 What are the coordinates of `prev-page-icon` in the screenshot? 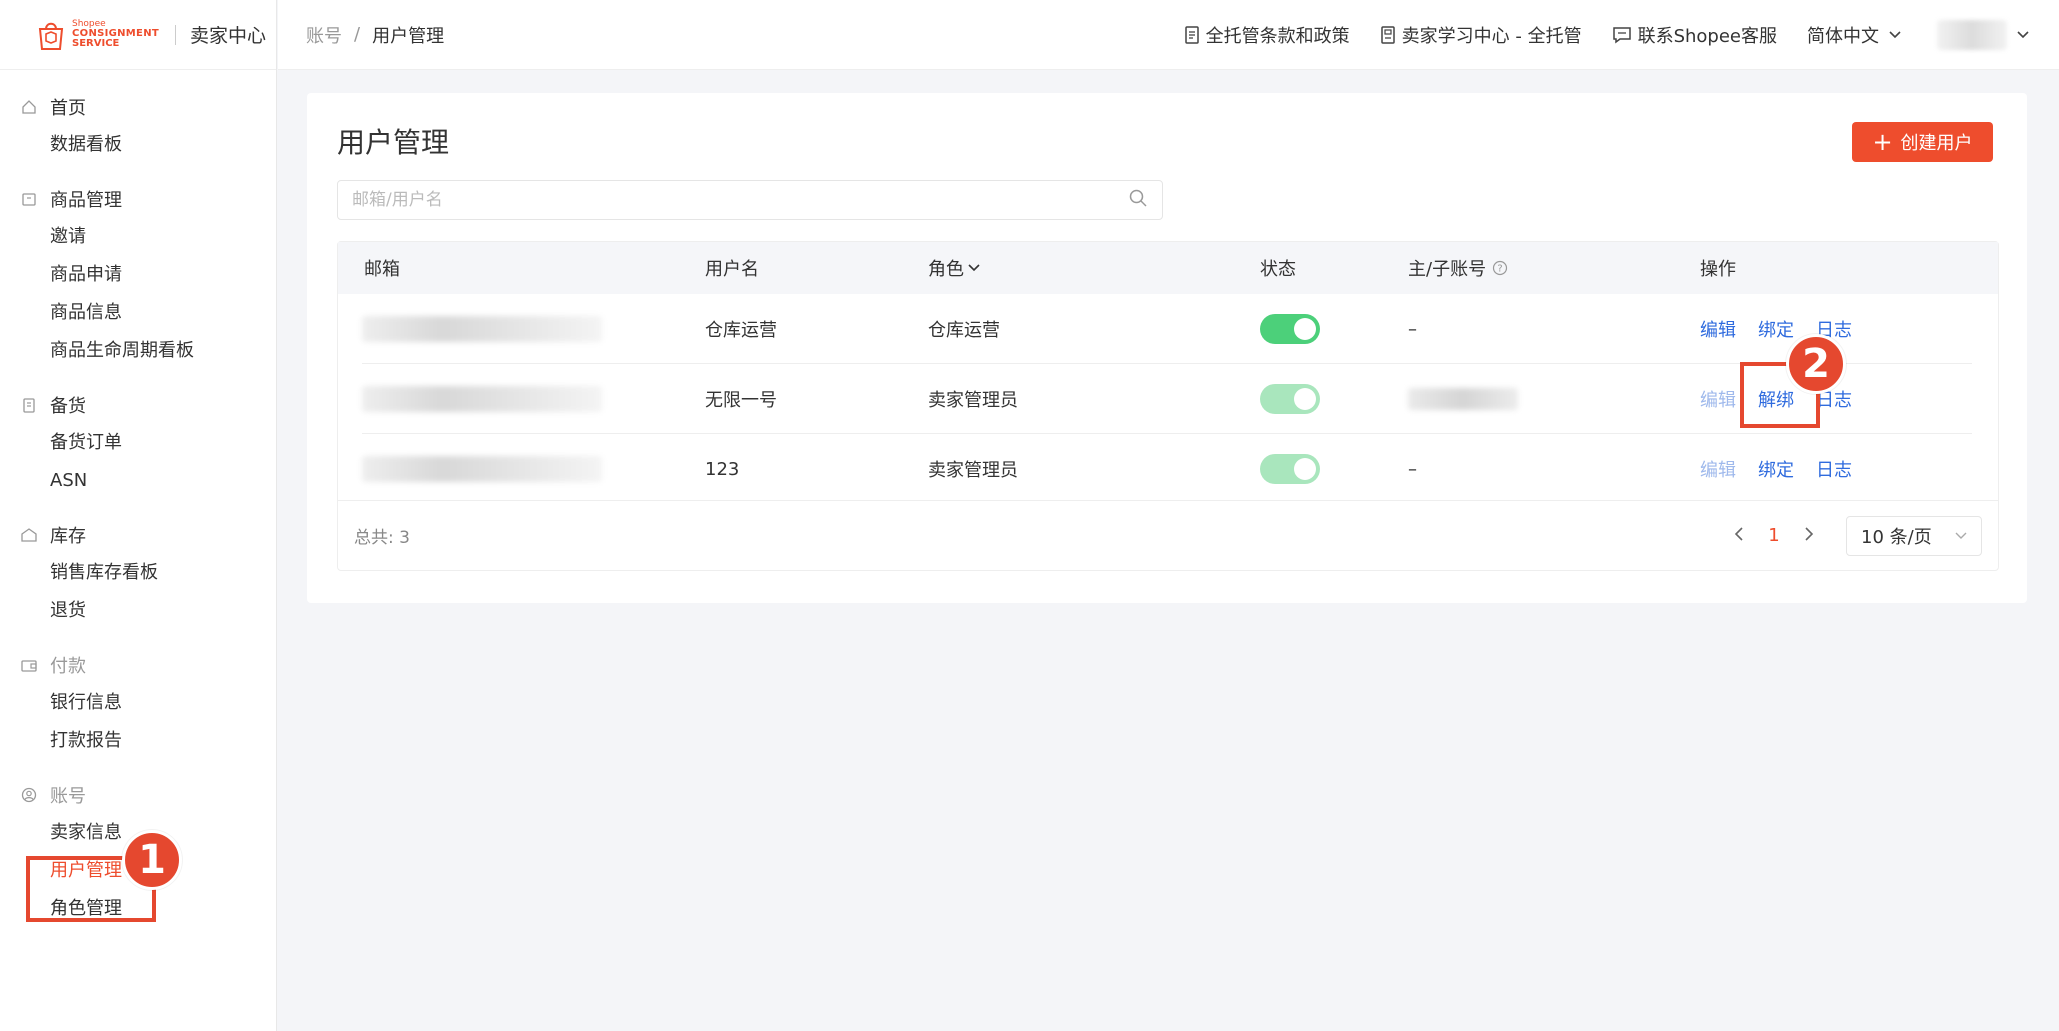 It's located at (1739, 535).